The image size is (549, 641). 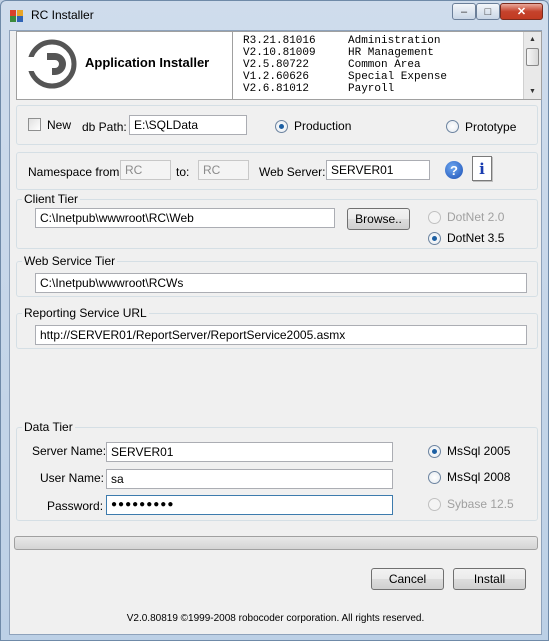 What do you see at coordinates (75, 506) in the screenshot?
I see `password-label: Password:` at bounding box center [75, 506].